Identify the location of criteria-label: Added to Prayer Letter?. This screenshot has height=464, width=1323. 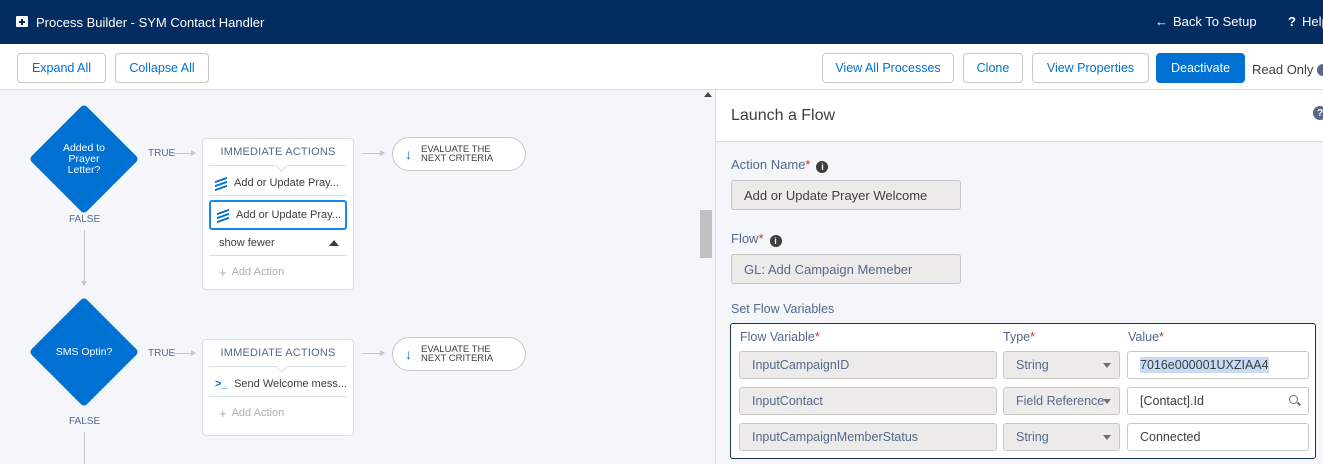
(84, 158).